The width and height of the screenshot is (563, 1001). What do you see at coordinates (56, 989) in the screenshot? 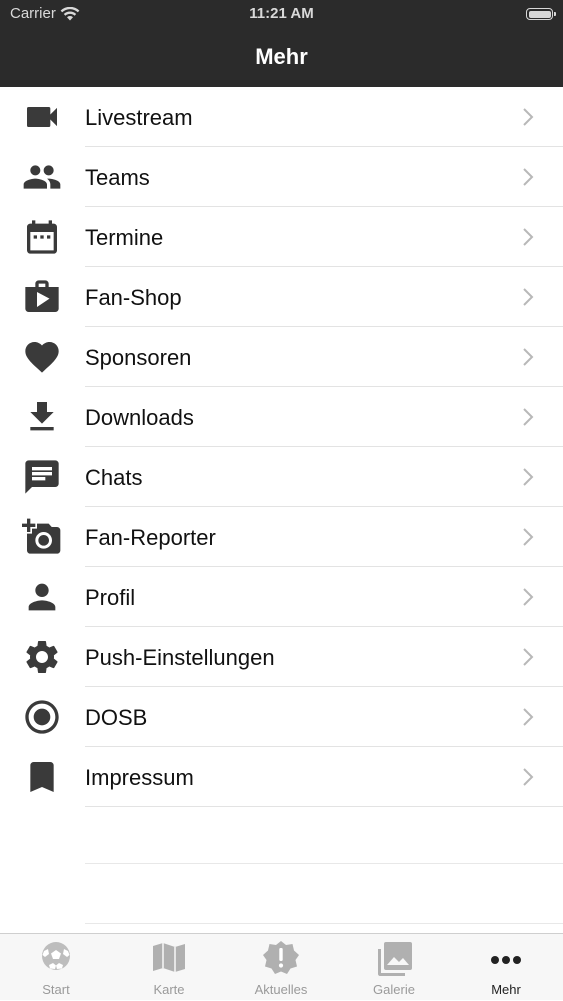
I see `tab-label: Start` at bounding box center [56, 989].